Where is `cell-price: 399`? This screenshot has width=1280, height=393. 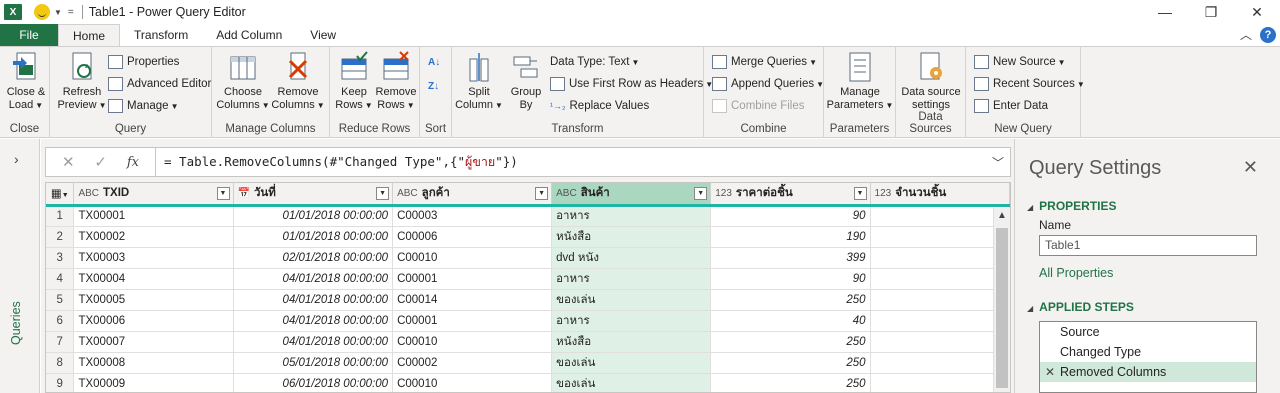
cell-price: 399 is located at coordinates (790, 258).